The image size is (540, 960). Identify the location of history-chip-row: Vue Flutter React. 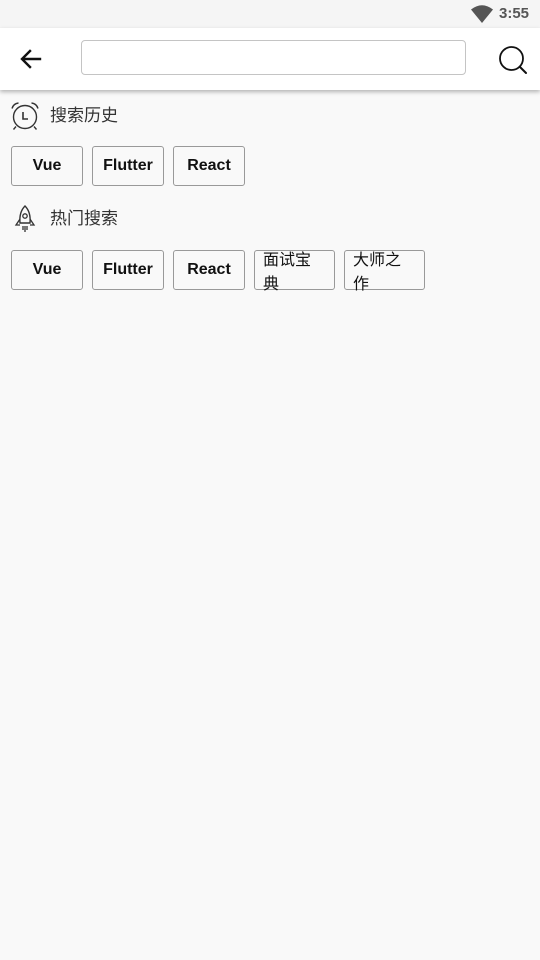
(132, 166).